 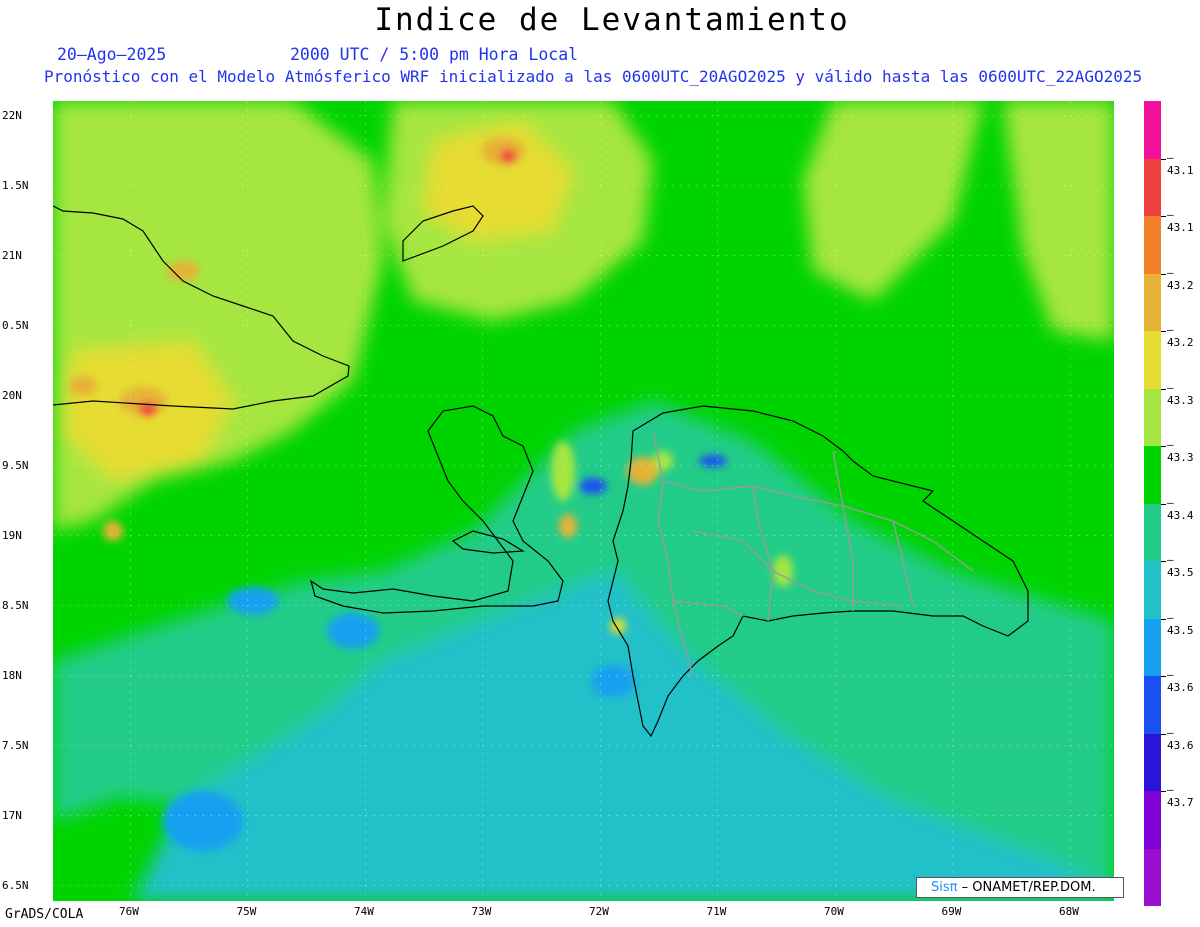 What do you see at coordinates (364, 911) in the screenshot?
I see `lon-label: 74W` at bounding box center [364, 911].